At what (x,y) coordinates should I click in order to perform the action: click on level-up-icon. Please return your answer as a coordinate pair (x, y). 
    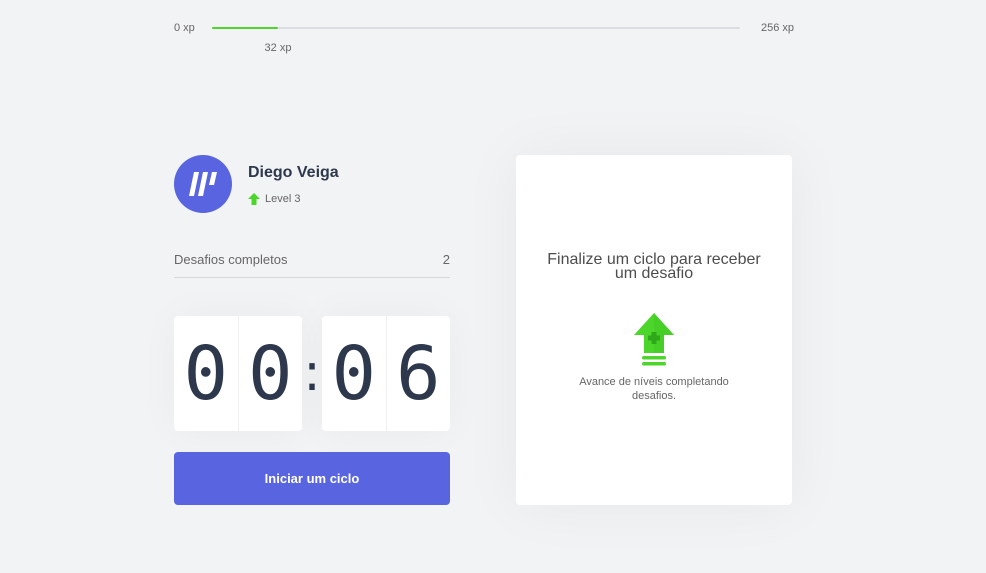
    Looking at the image, I should click on (654, 339).